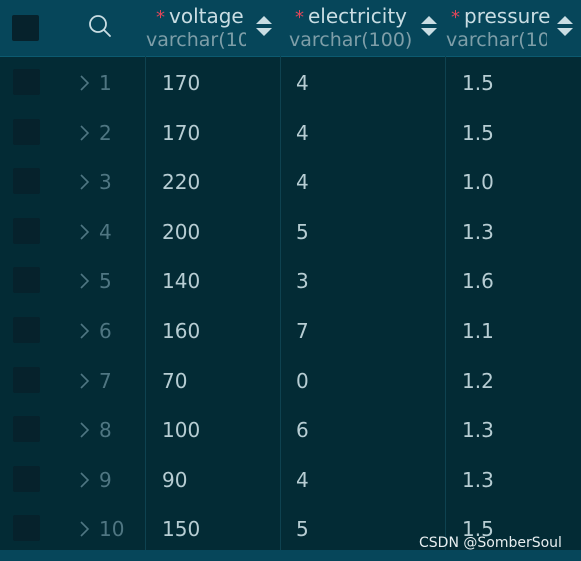 The height and width of the screenshot is (561, 581). Describe the element at coordinates (290, 82) in the screenshot. I see `table-row: 1 170 4 1.5` at that location.